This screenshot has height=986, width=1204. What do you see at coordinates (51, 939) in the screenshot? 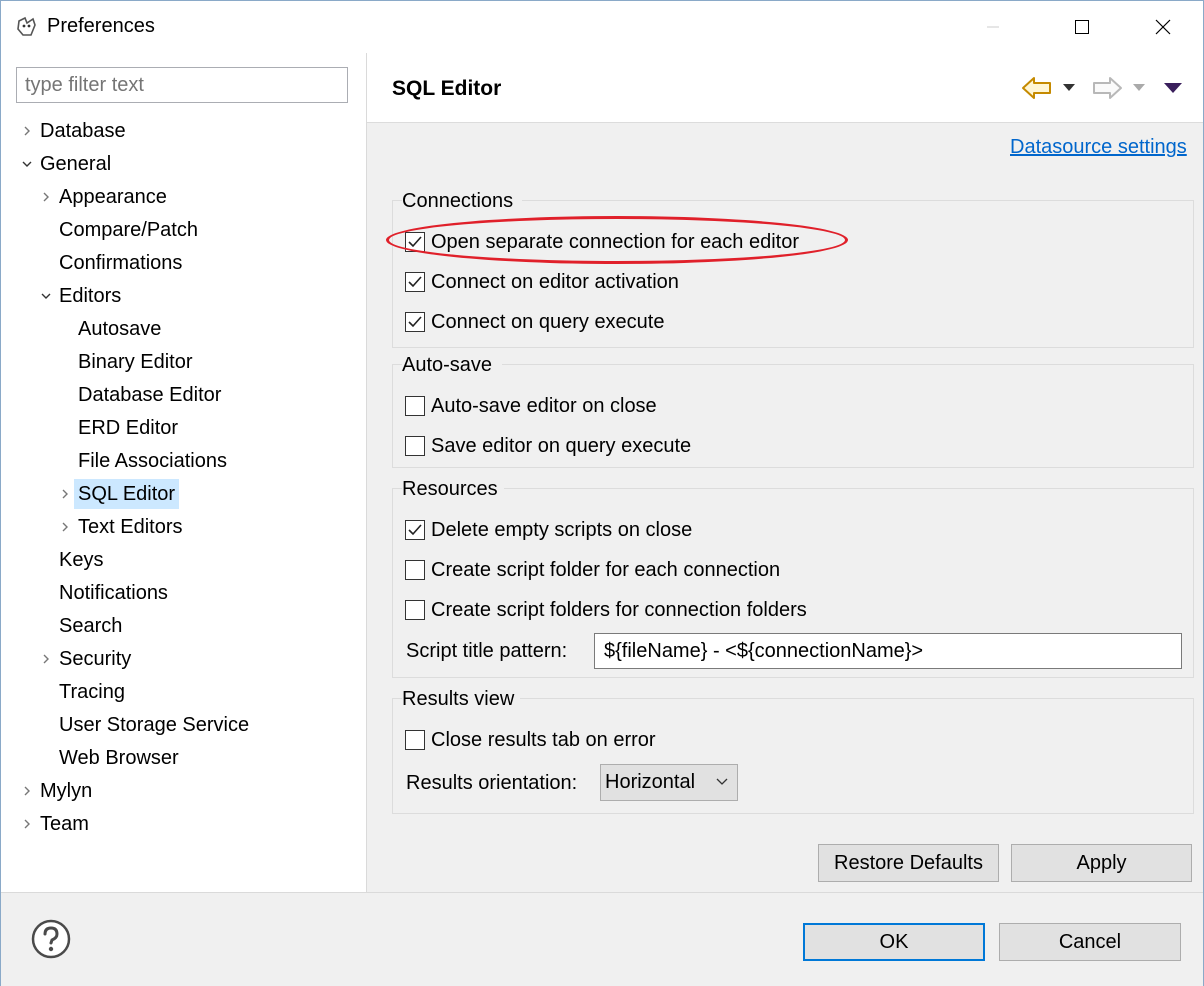
I see `help-icon` at bounding box center [51, 939].